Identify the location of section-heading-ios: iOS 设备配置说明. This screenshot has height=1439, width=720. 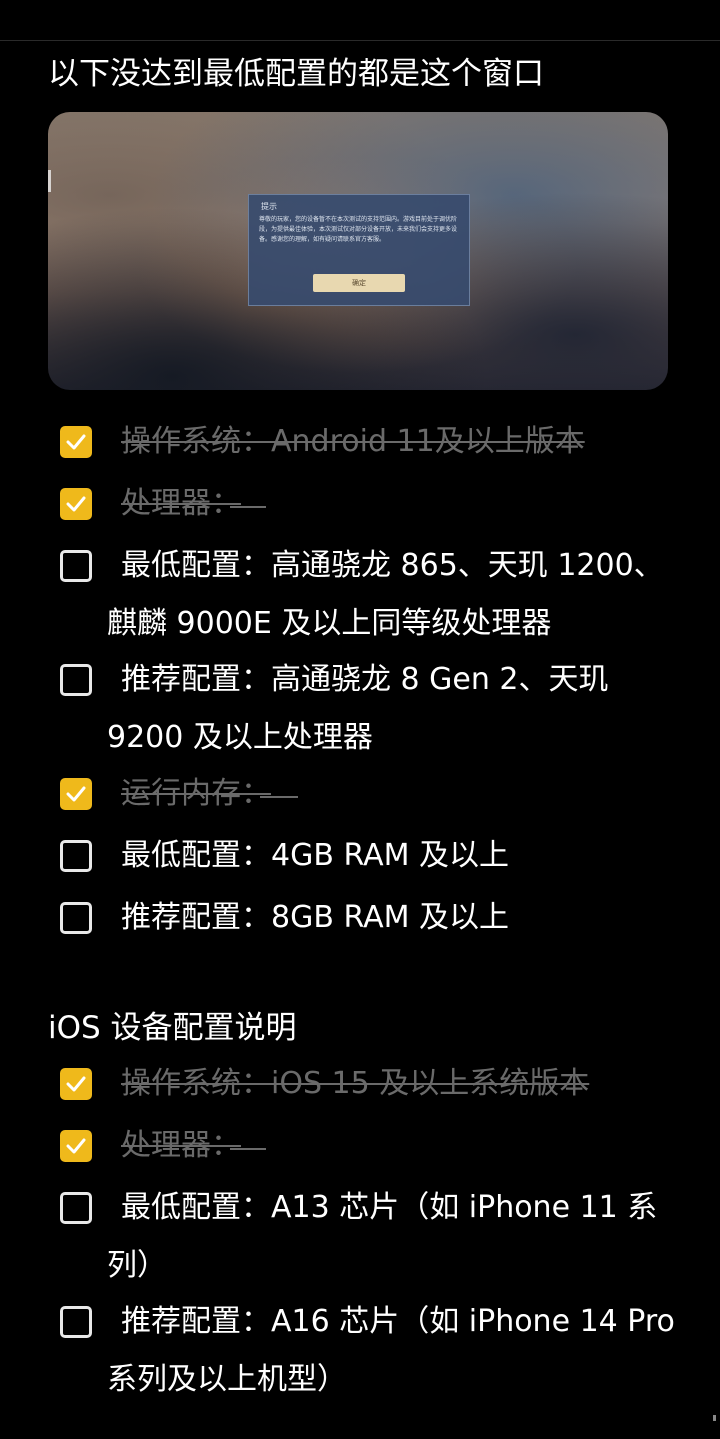
(172, 1028).